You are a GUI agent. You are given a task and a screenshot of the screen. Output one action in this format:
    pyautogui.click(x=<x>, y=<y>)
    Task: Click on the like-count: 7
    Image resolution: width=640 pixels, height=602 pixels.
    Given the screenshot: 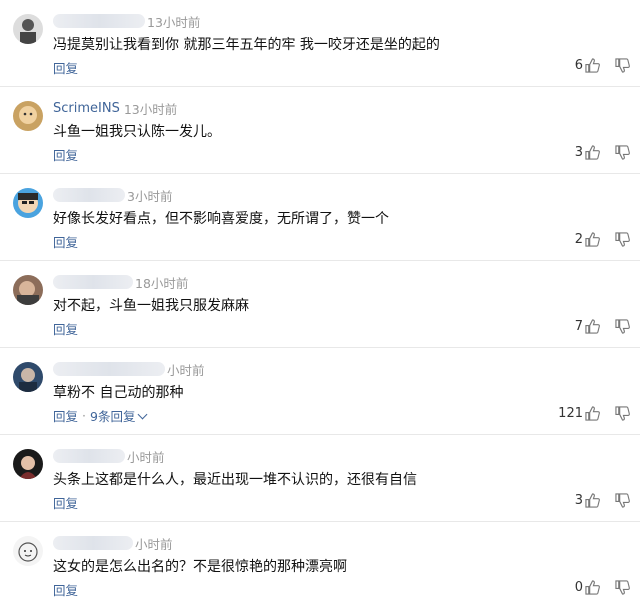 What is the action you would take?
    pyautogui.click(x=578, y=326)
    